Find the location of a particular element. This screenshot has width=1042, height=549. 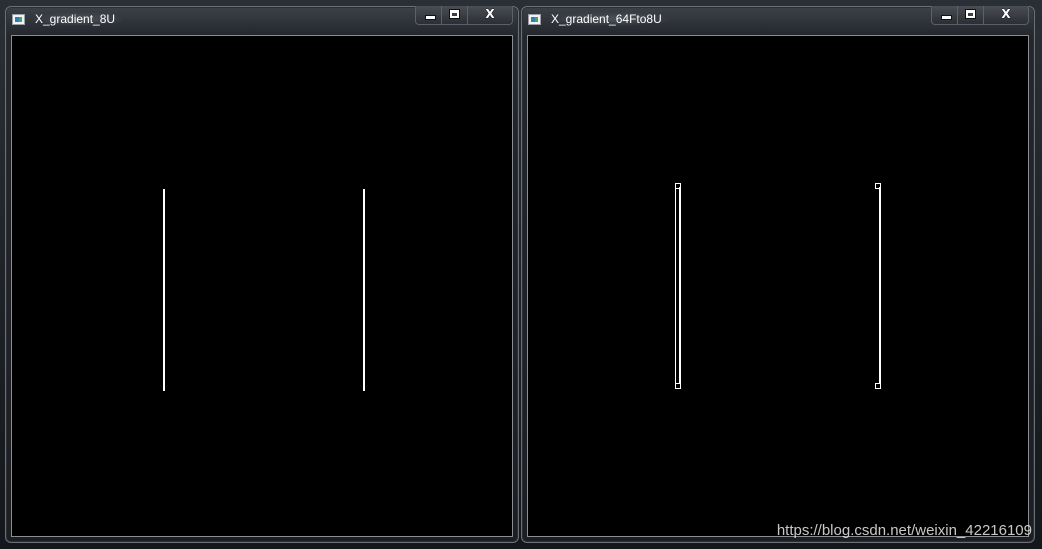

title-bar: X_gradient_8U X is located at coordinates (262, 19).